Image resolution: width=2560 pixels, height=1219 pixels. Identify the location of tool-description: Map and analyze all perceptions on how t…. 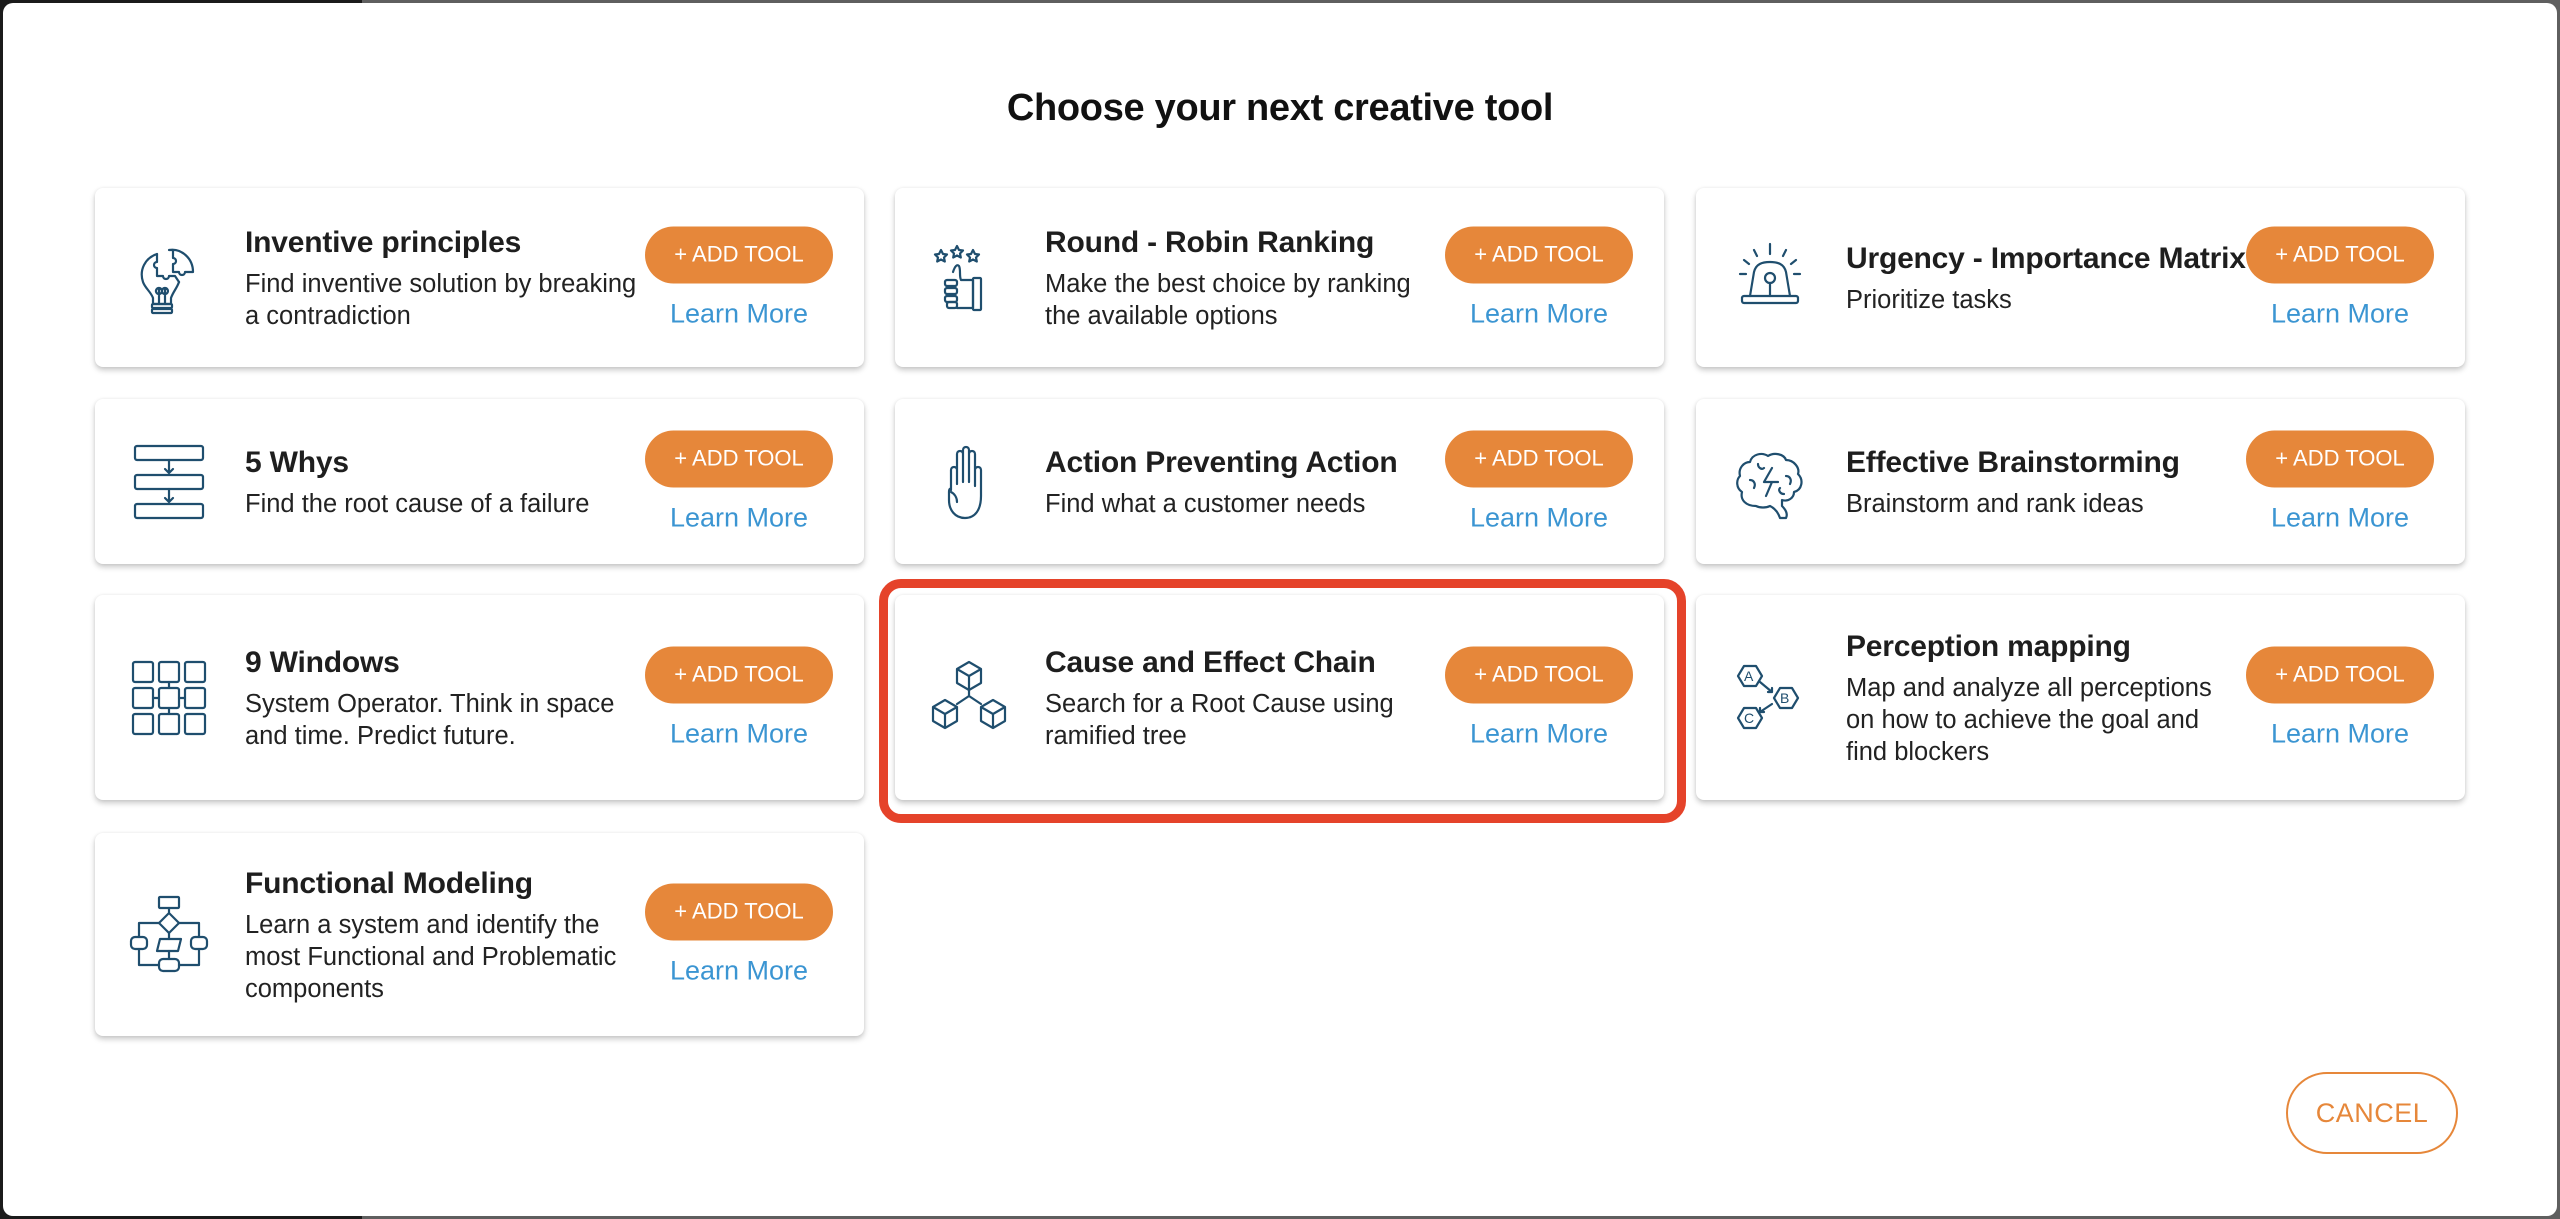
(2029, 719).